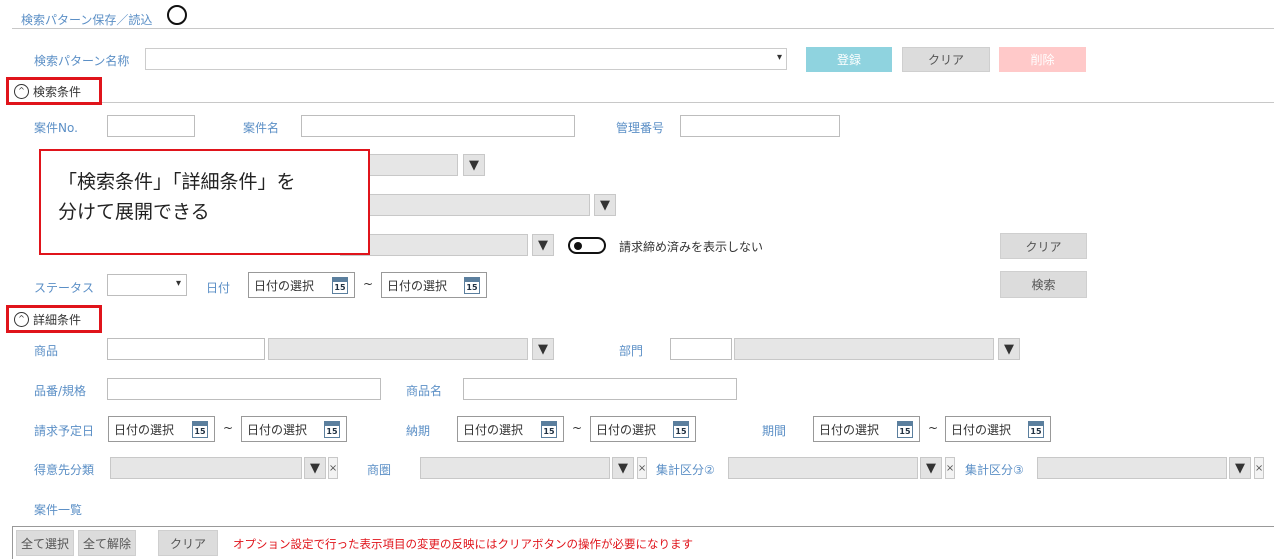 Image resolution: width=1274 pixels, height=559 pixels. Describe the element at coordinates (438, 126) in the screenshot. I see `case-name-input` at that location.